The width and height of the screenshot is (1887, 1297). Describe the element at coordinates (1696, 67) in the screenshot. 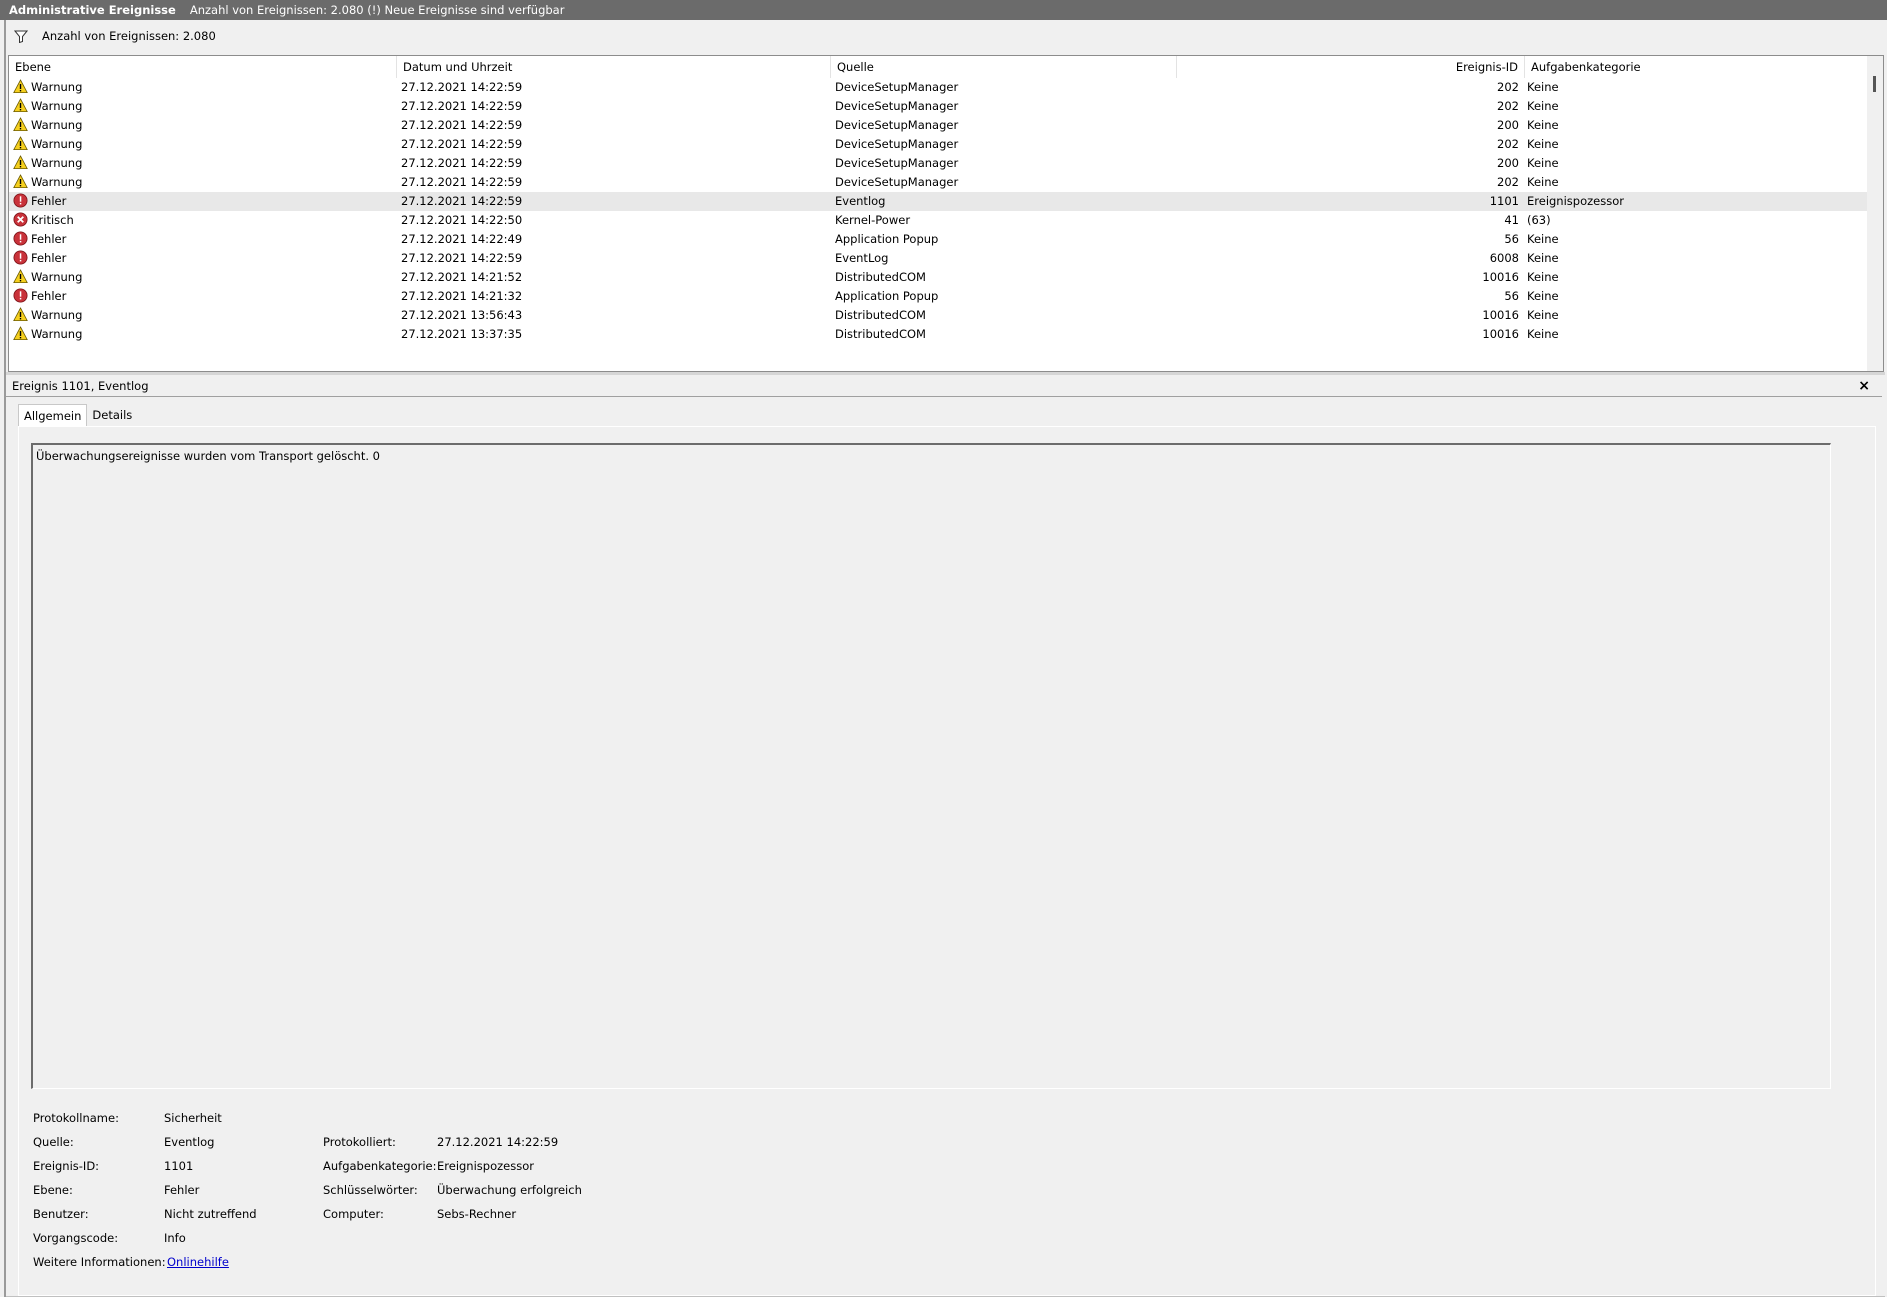

I see `column-header-task-category: Aufgabenkategorie` at that location.